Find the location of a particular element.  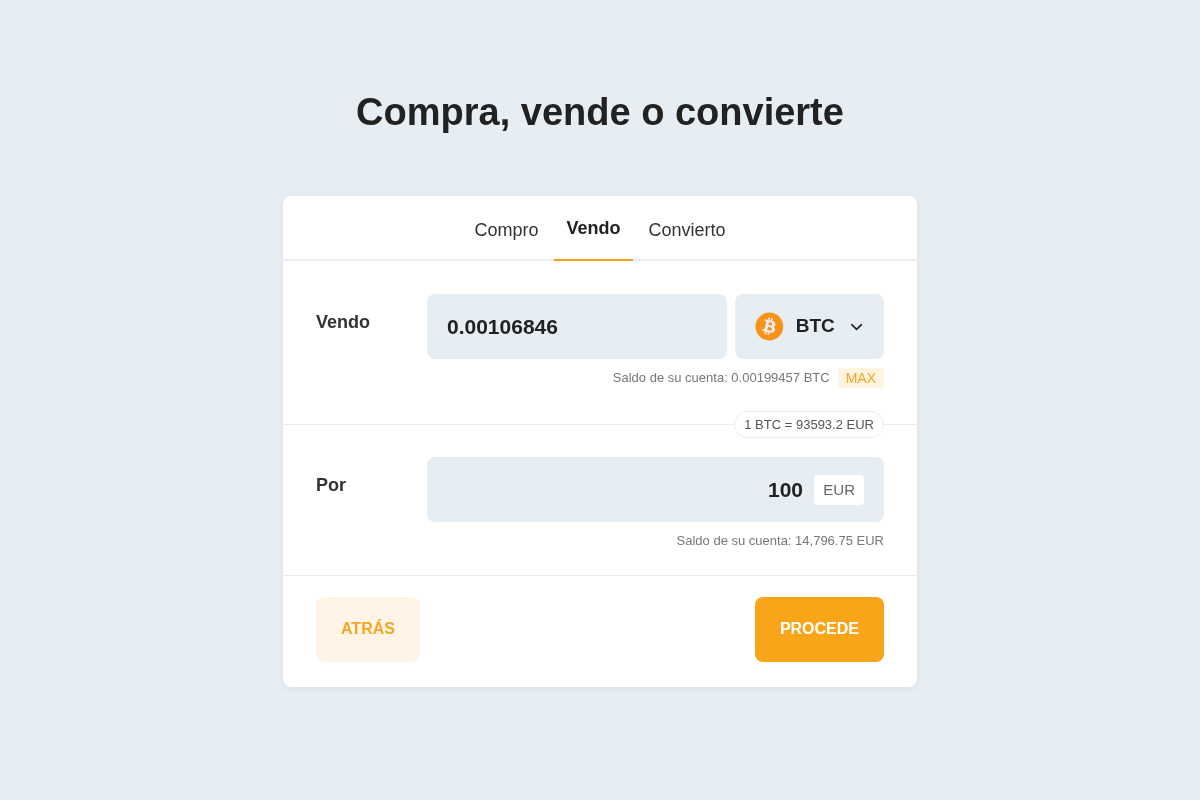

exchange-rate-pill: 1 BTC = 93593.2 EUR is located at coordinates (809, 424).